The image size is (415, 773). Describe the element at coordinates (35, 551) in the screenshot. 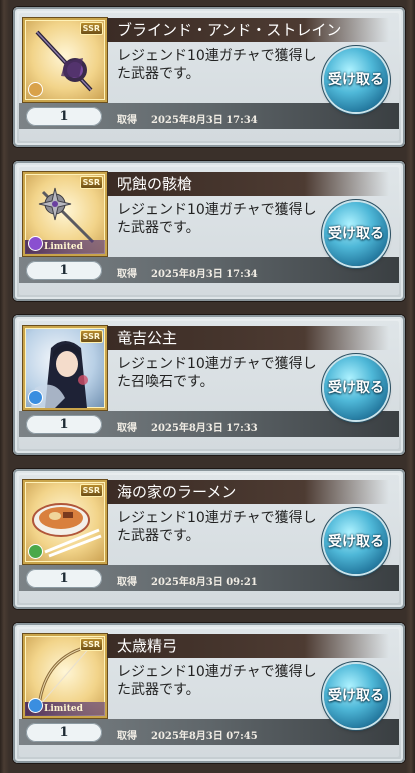

I see `element-wind-icon` at that location.